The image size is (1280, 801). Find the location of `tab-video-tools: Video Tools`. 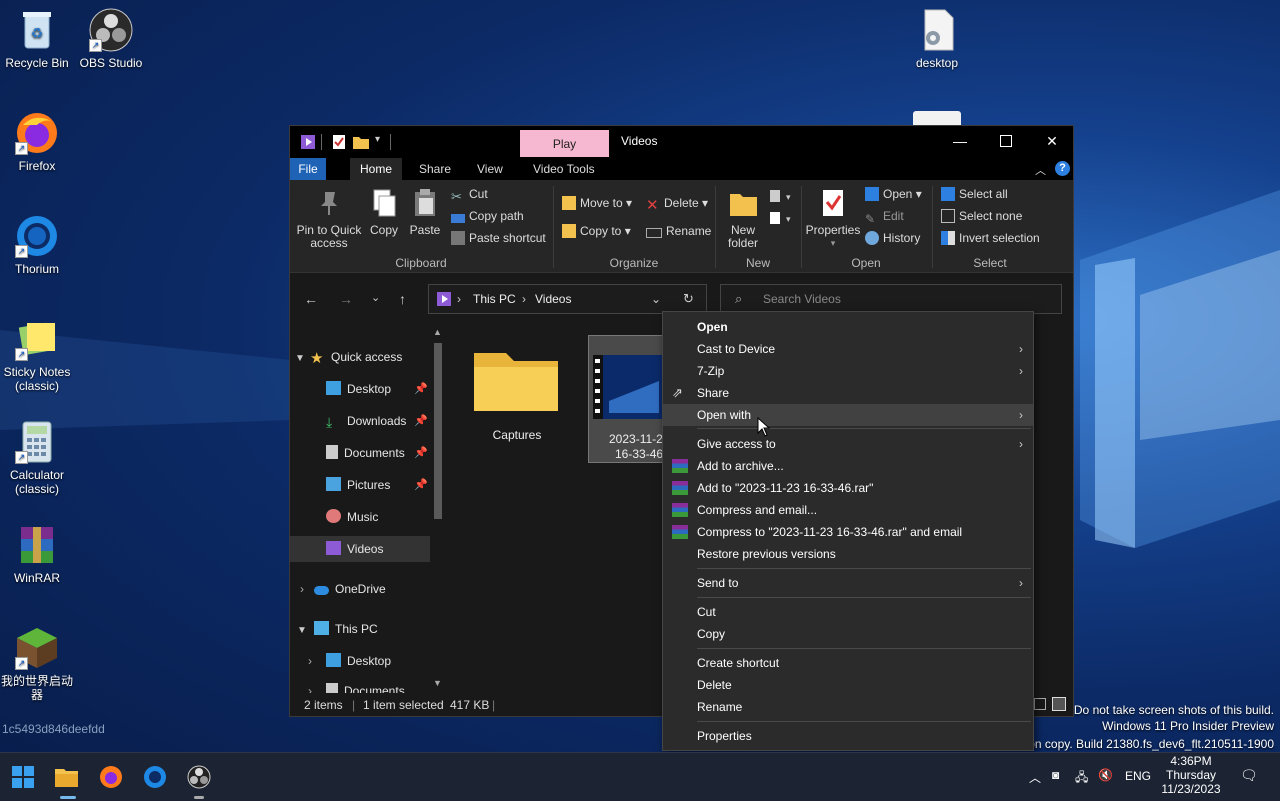

tab-video-tools: Video Tools is located at coordinates (564, 169).